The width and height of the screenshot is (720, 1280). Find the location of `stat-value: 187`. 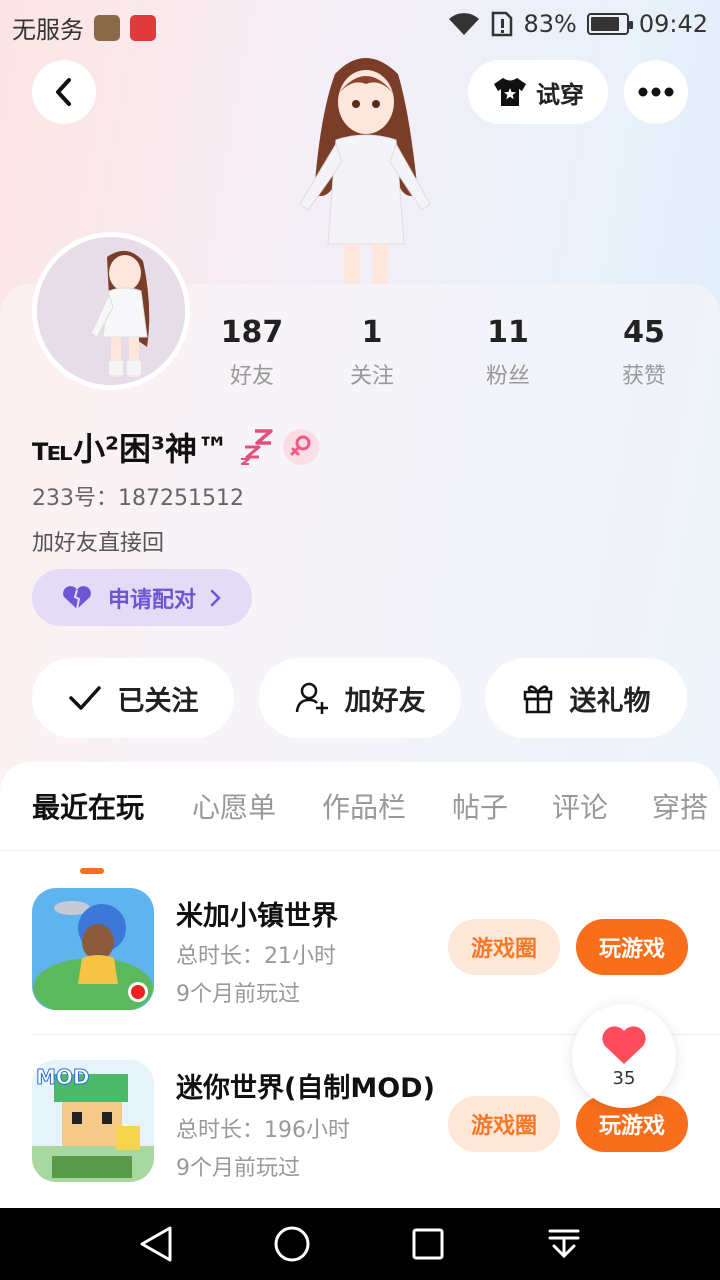

stat-value: 187 is located at coordinates (252, 332).